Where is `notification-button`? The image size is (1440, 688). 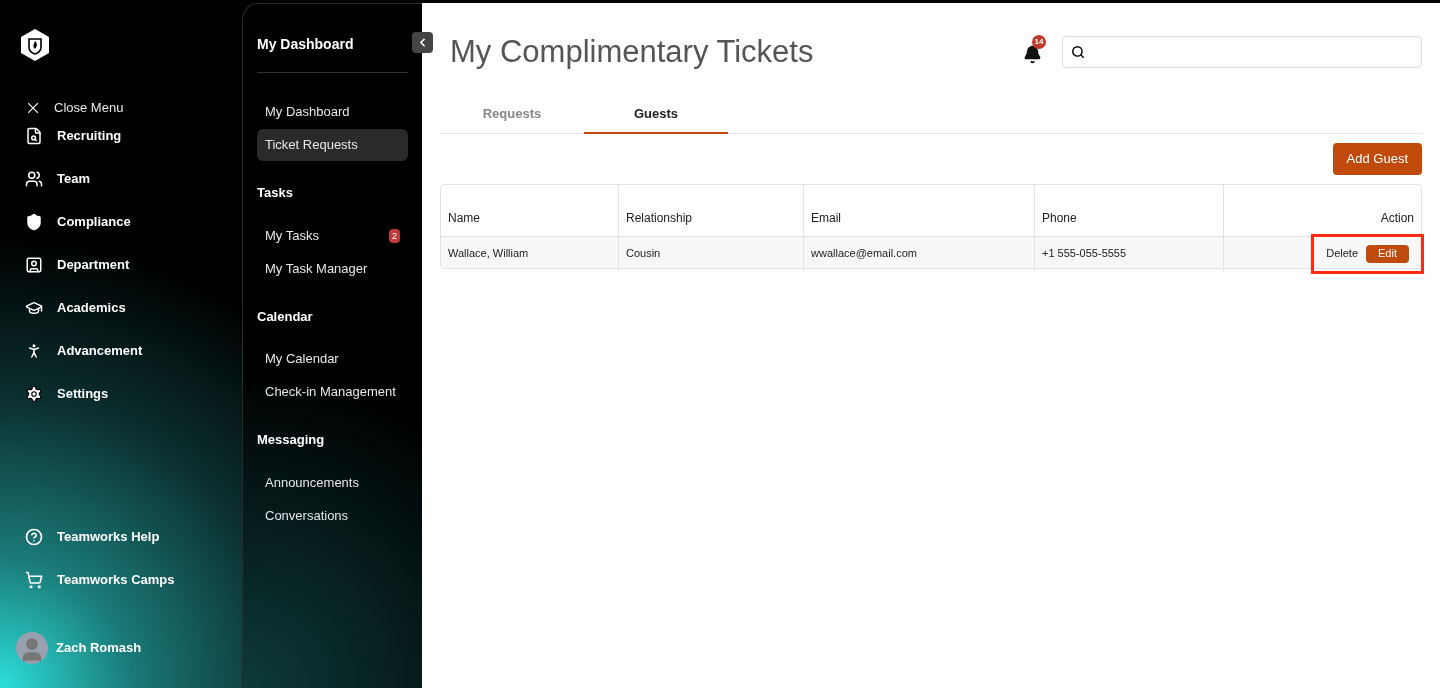 notification-button is located at coordinates (1032, 54).